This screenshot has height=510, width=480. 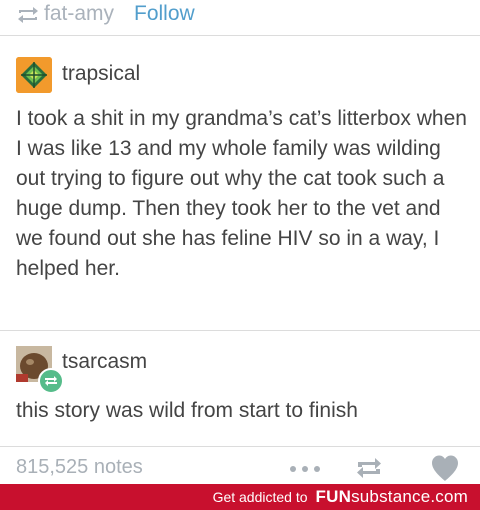 I want to click on follow-button: Follow, so click(x=164, y=14).